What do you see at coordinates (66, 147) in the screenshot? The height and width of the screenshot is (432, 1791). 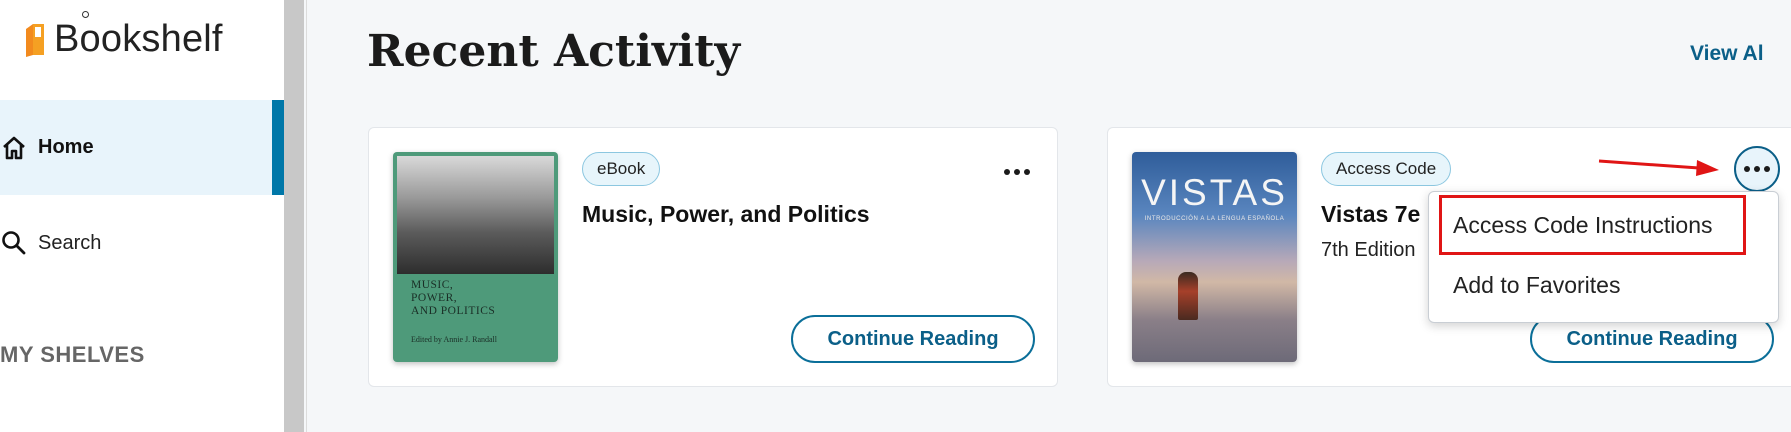 I see `sidebar-item-label: Home` at bounding box center [66, 147].